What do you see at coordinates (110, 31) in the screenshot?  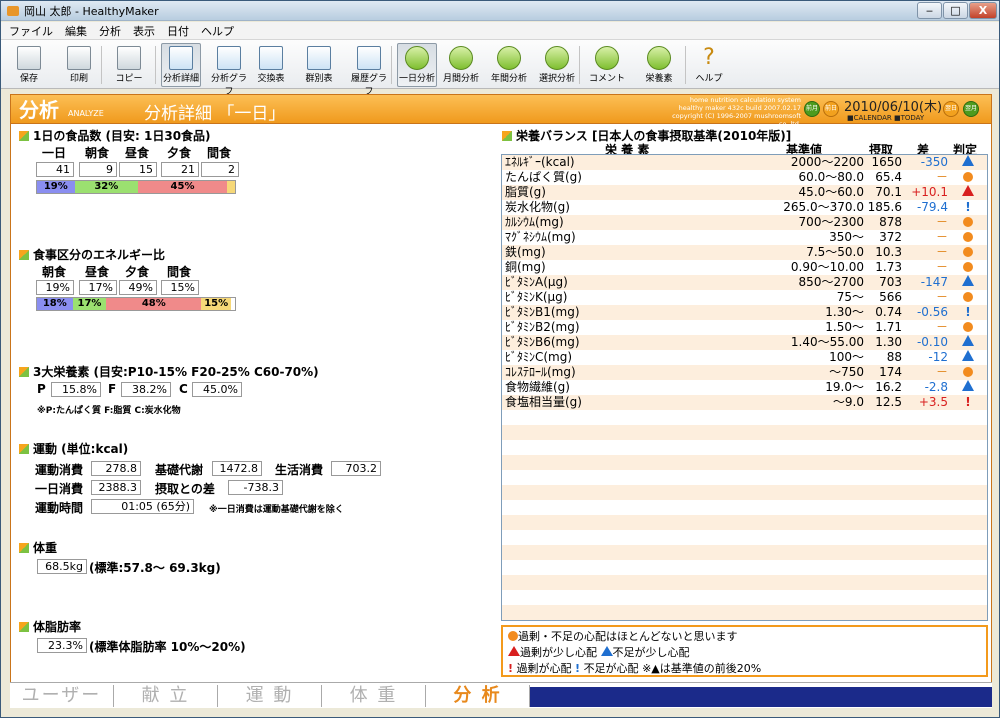 I see `menu-item: 分析` at bounding box center [110, 31].